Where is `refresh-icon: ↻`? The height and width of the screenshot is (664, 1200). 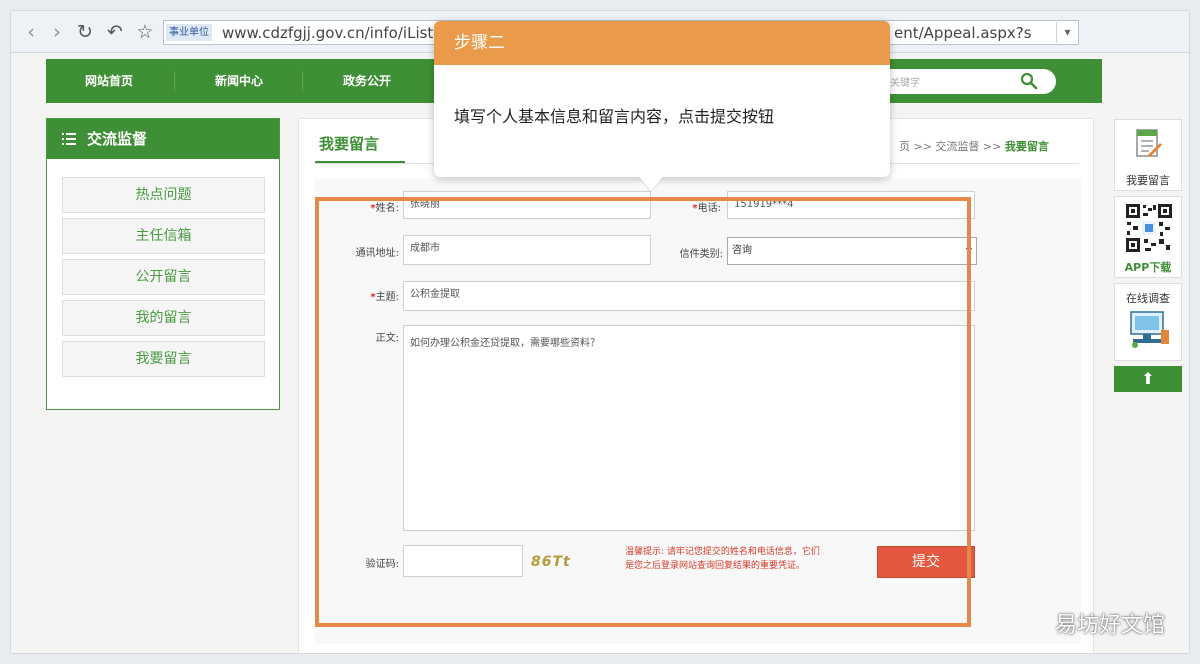
refresh-icon: ↻ is located at coordinates (85, 32).